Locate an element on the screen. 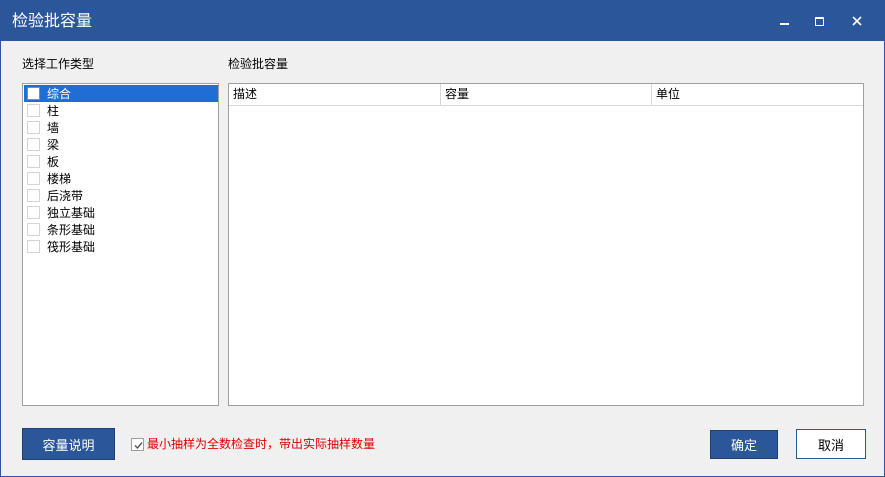 This screenshot has width=885, height=477. capacity-explain-button: 容量说明 is located at coordinates (68, 444).